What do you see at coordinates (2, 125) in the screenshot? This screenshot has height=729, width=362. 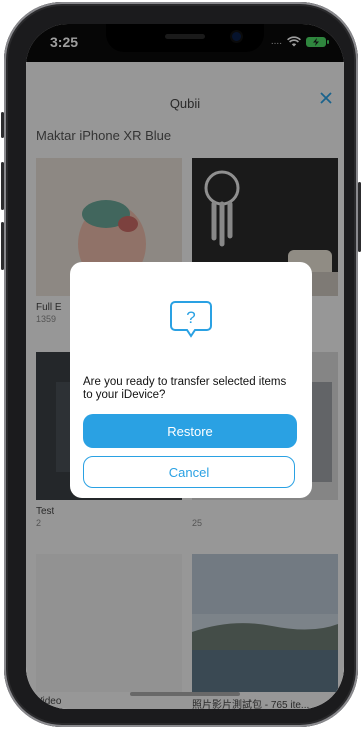 I see `mute-switch` at bounding box center [2, 125].